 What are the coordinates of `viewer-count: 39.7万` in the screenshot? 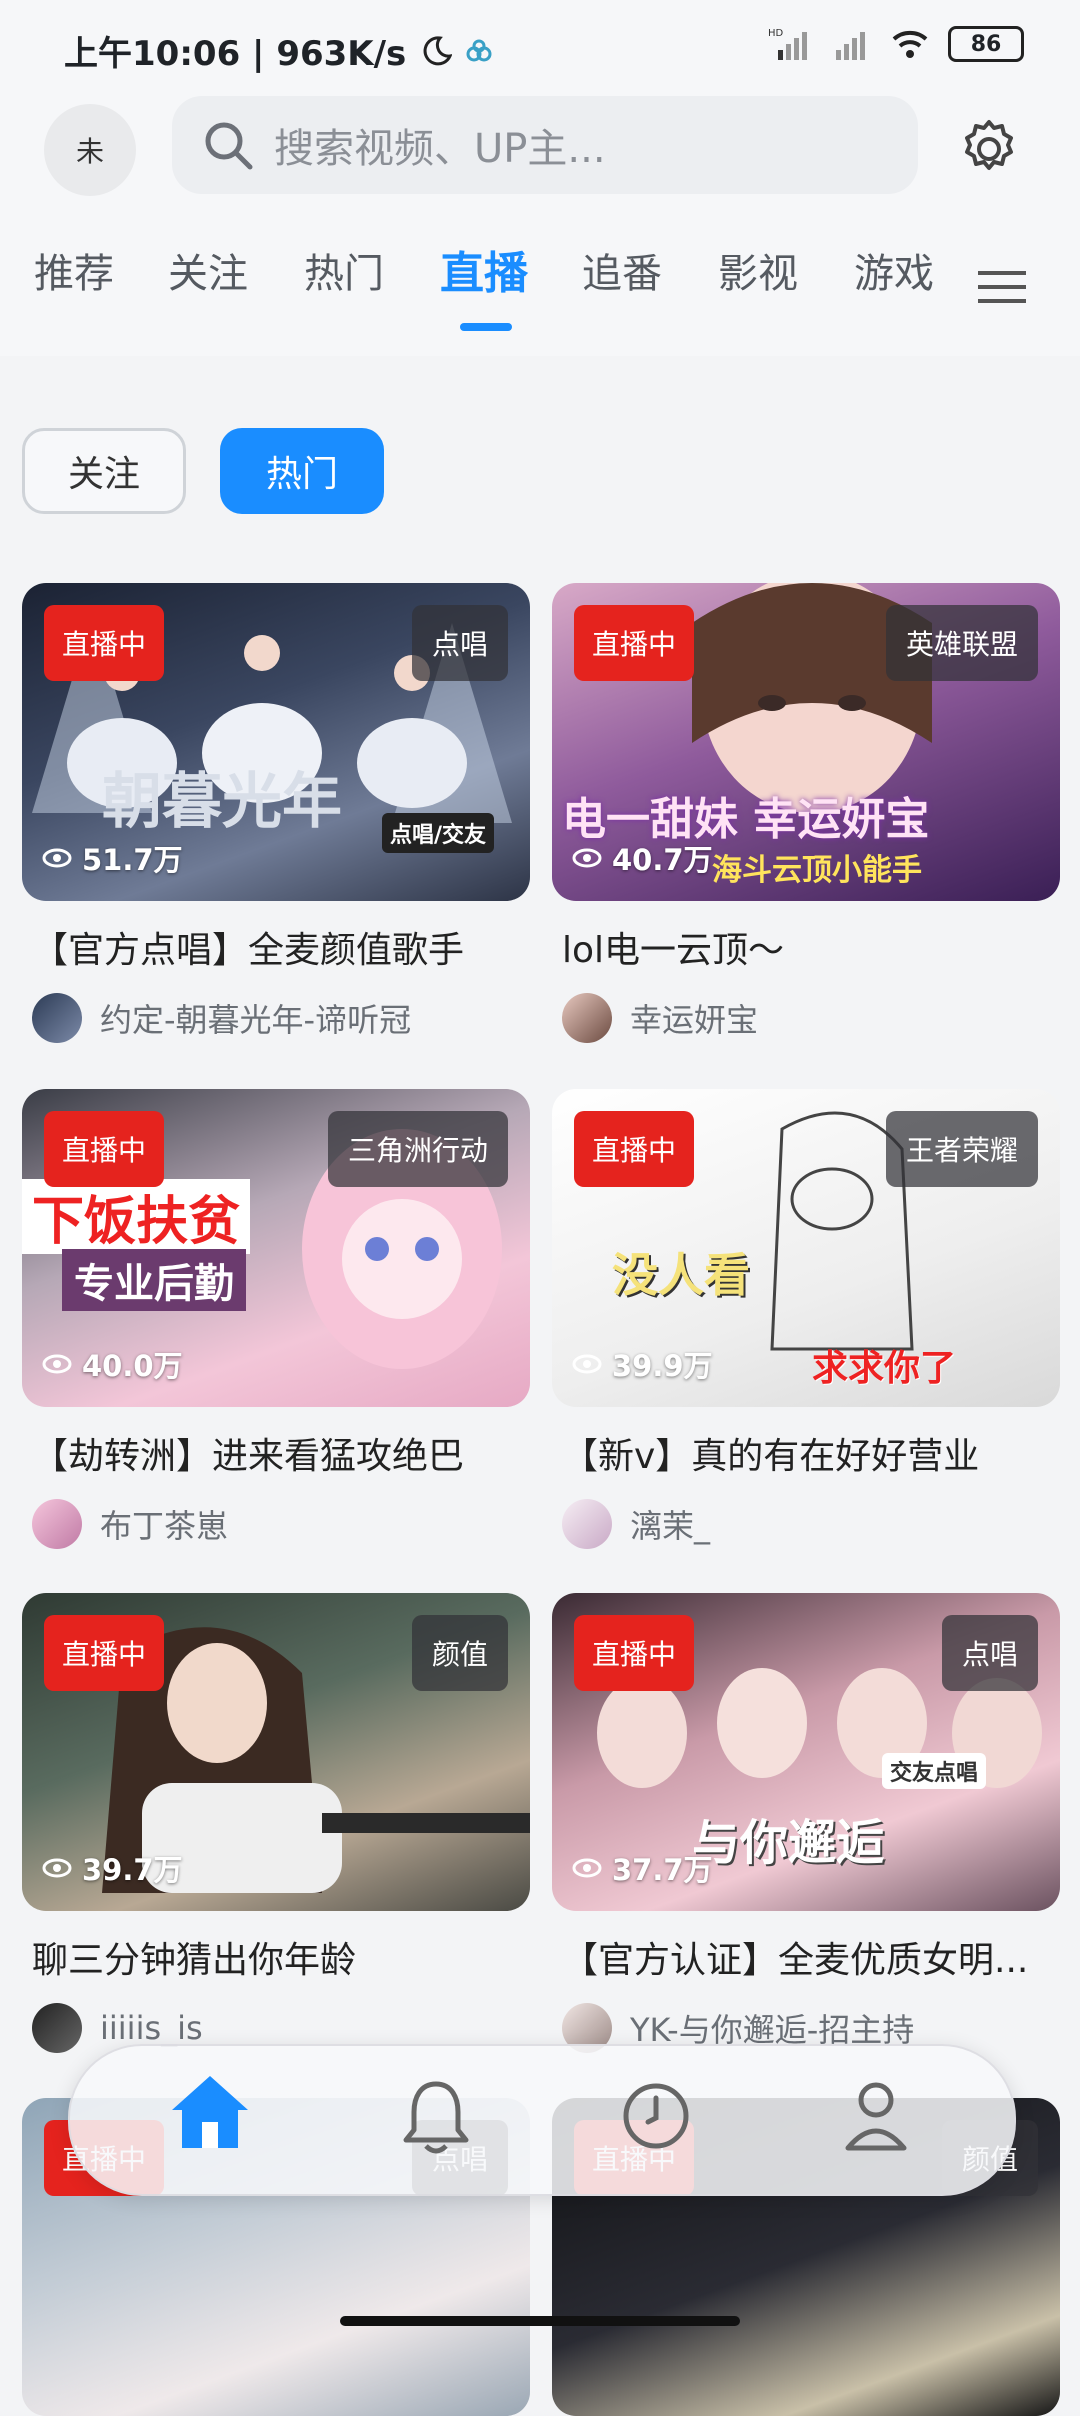 It's located at (112, 1868).